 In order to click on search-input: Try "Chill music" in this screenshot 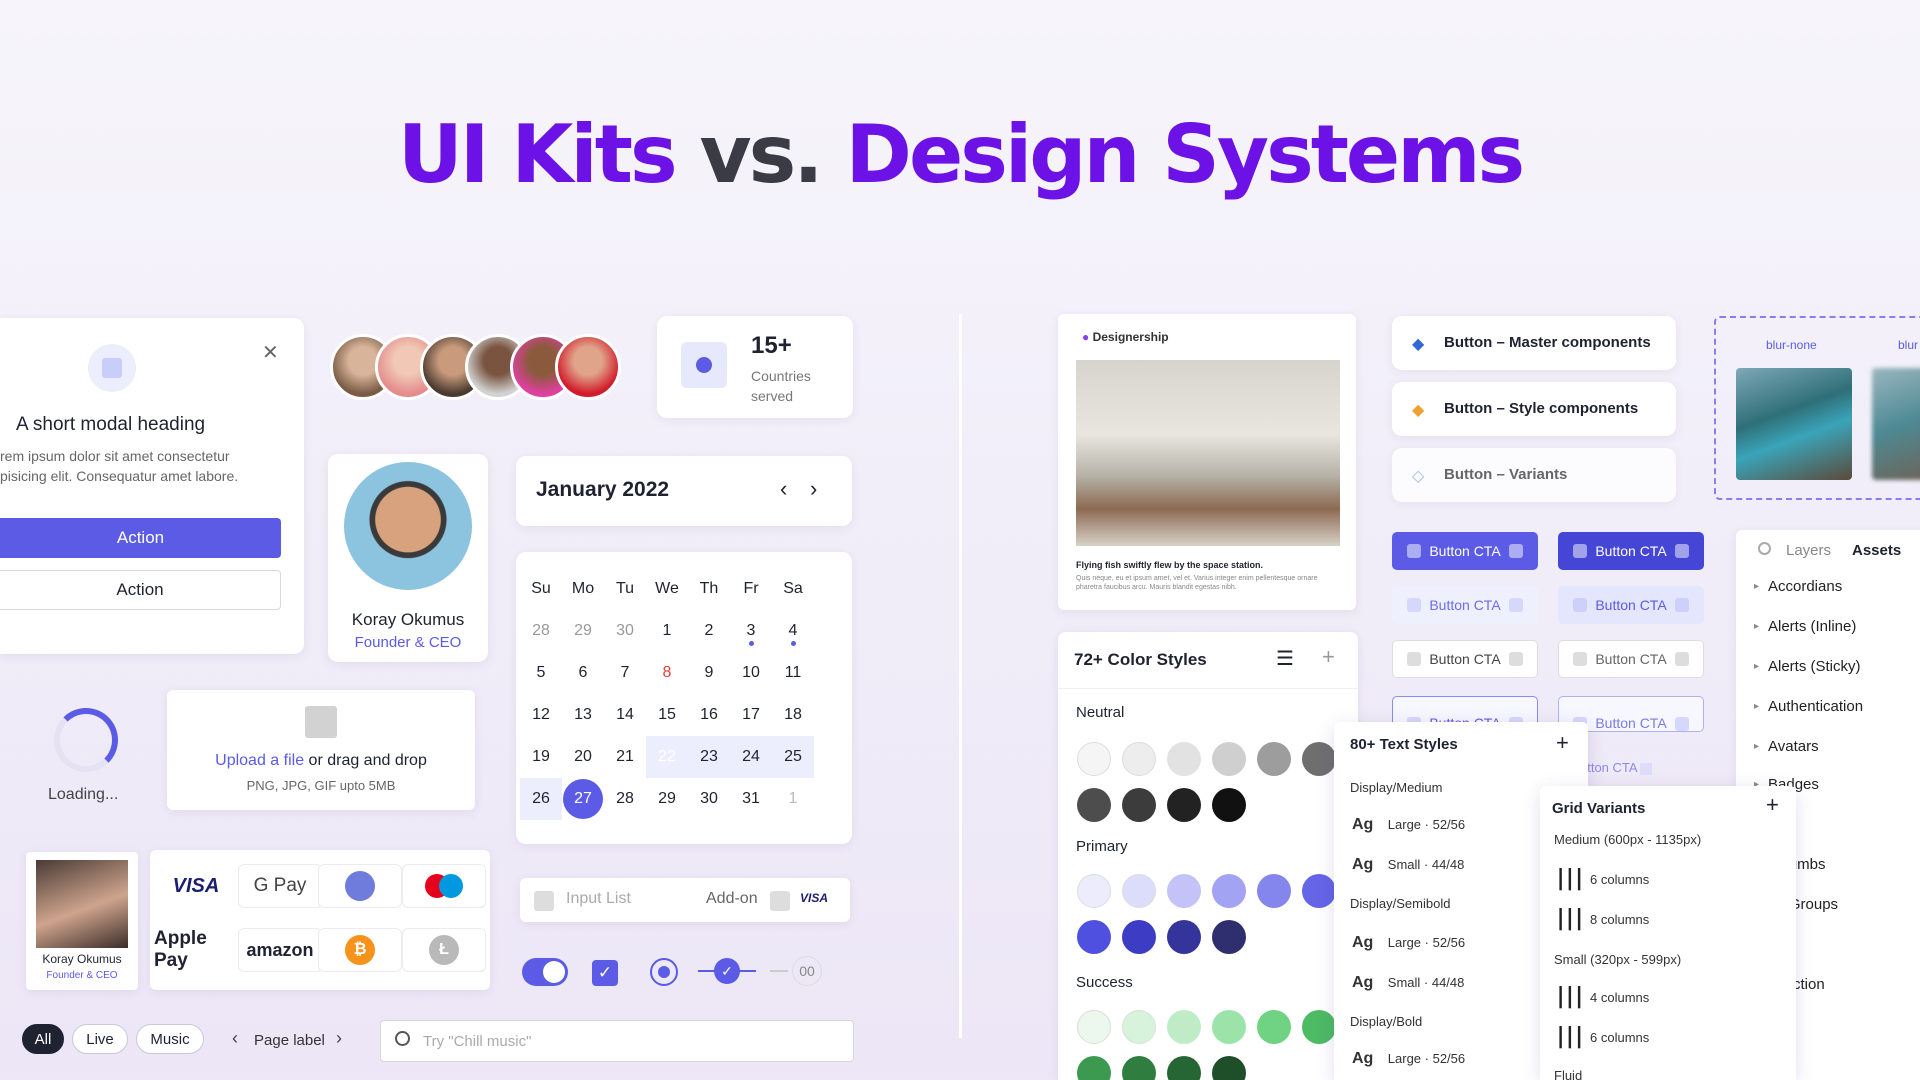, I will do `click(617, 1041)`.